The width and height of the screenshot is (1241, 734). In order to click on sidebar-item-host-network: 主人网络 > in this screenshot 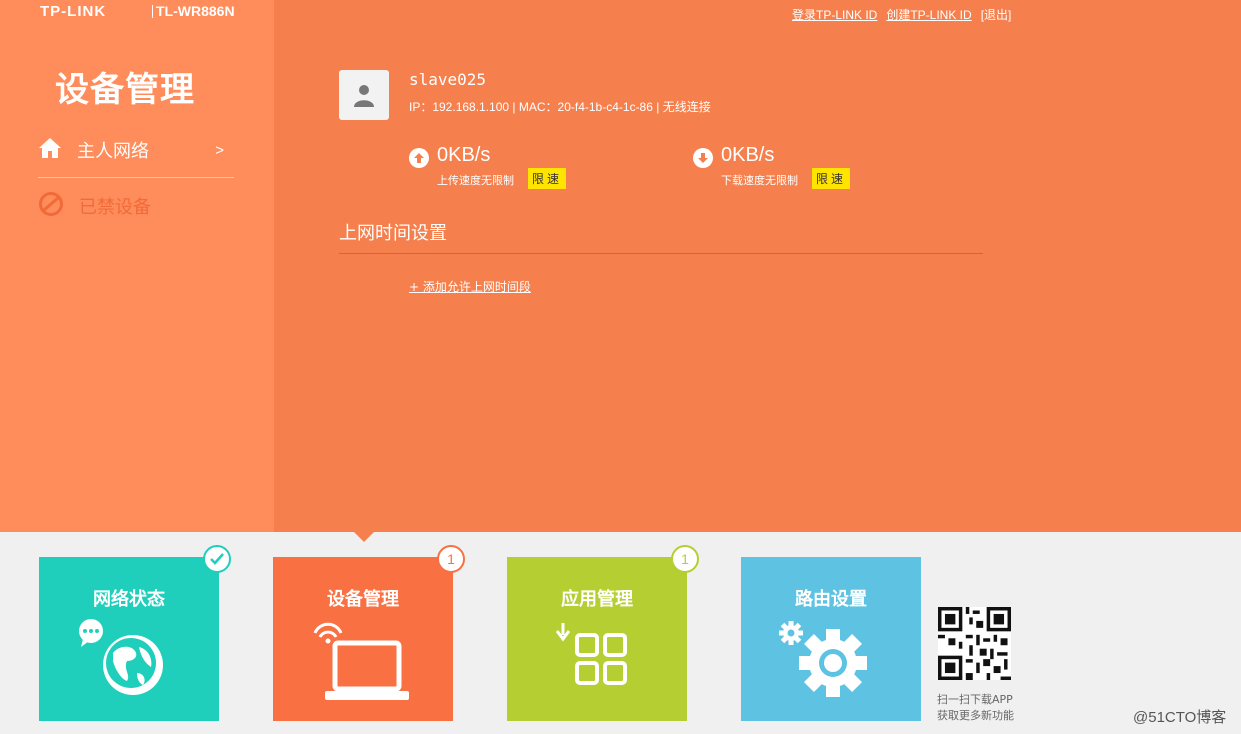, I will do `click(136, 154)`.